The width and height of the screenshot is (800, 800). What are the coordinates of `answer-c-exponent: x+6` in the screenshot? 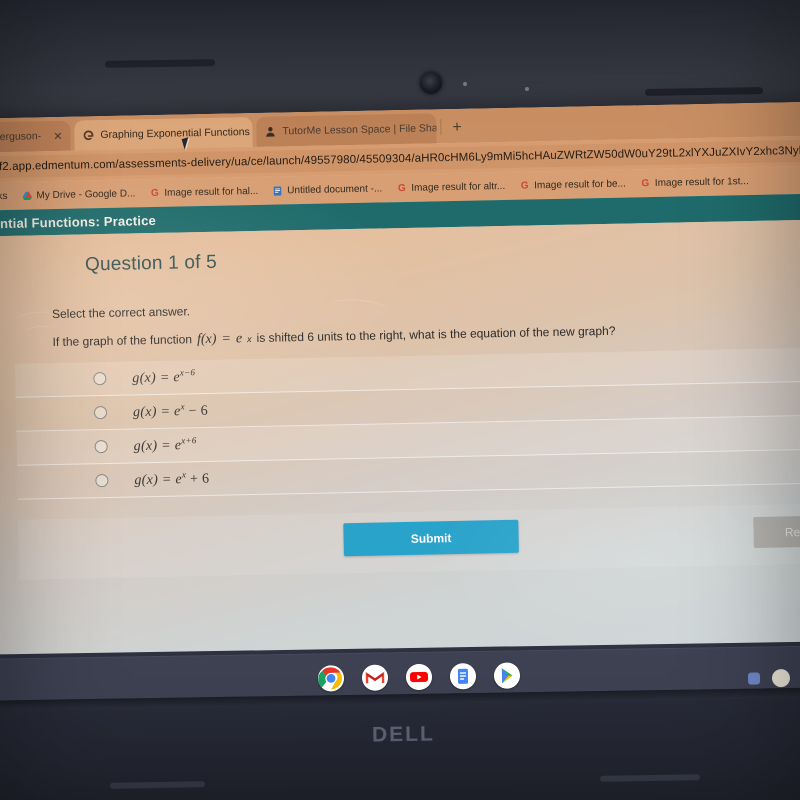 It's located at (189, 440).